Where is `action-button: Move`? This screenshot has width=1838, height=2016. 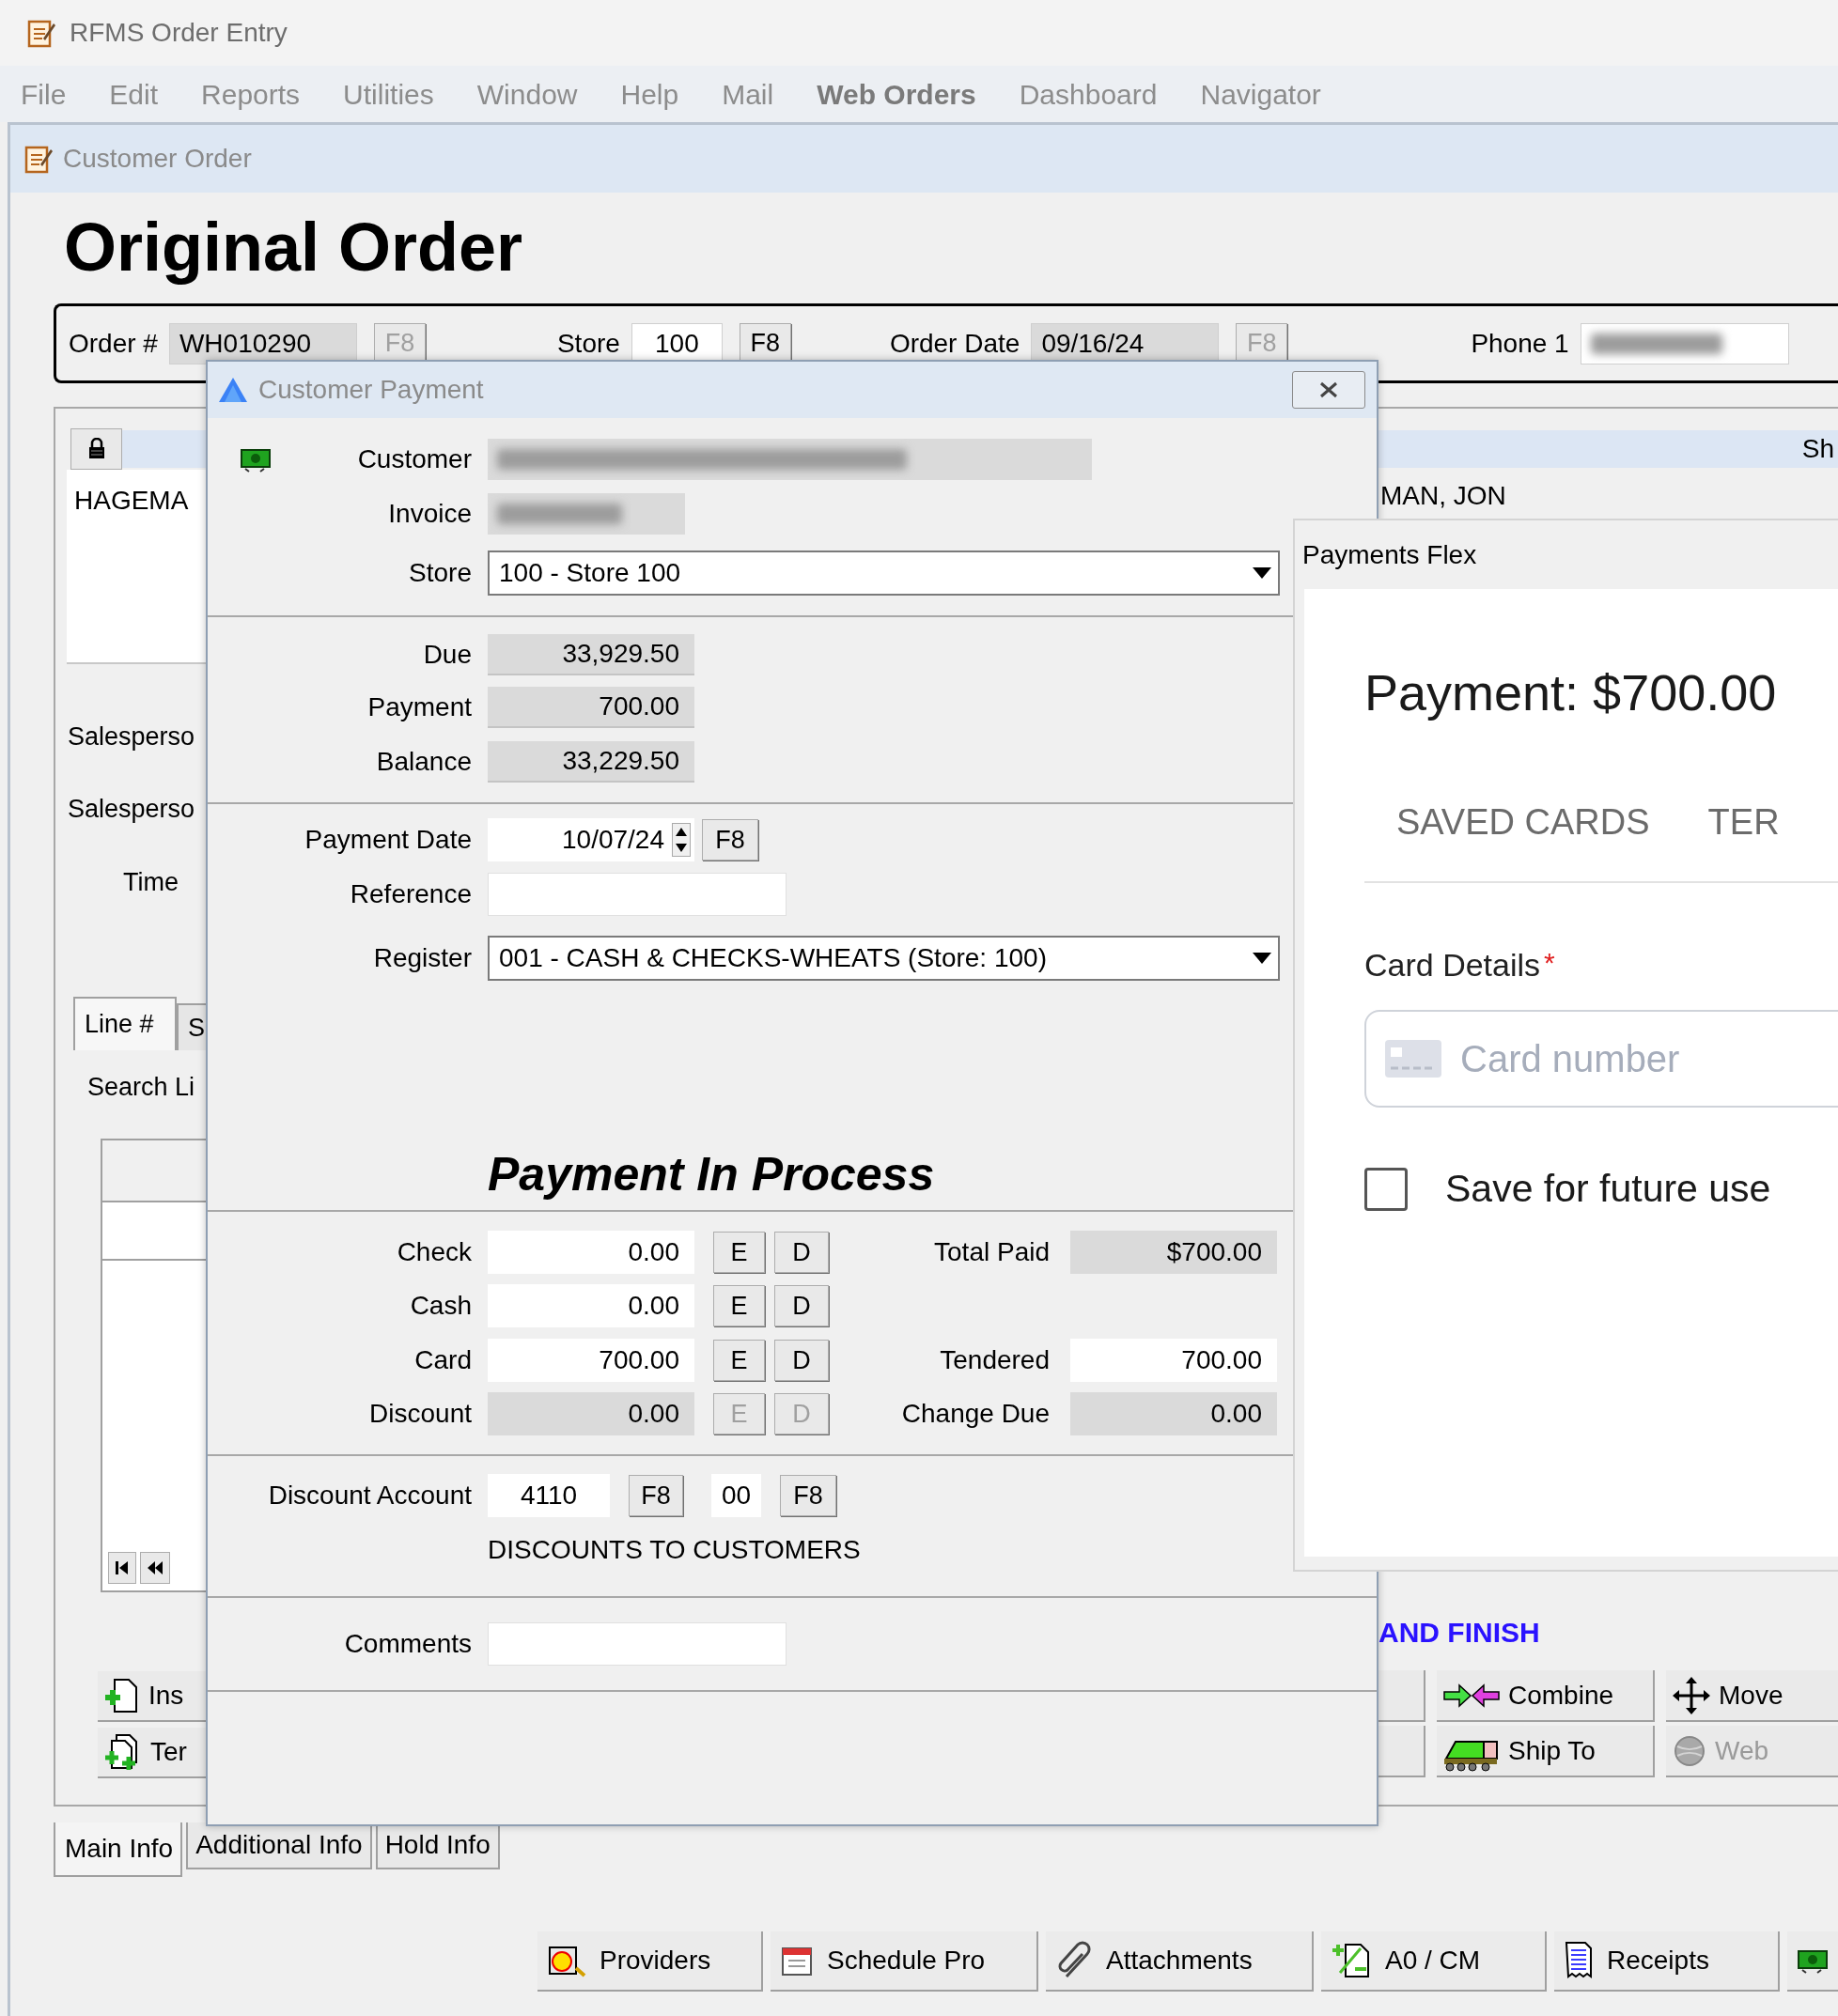 action-button: Move is located at coordinates (1752, 1696).